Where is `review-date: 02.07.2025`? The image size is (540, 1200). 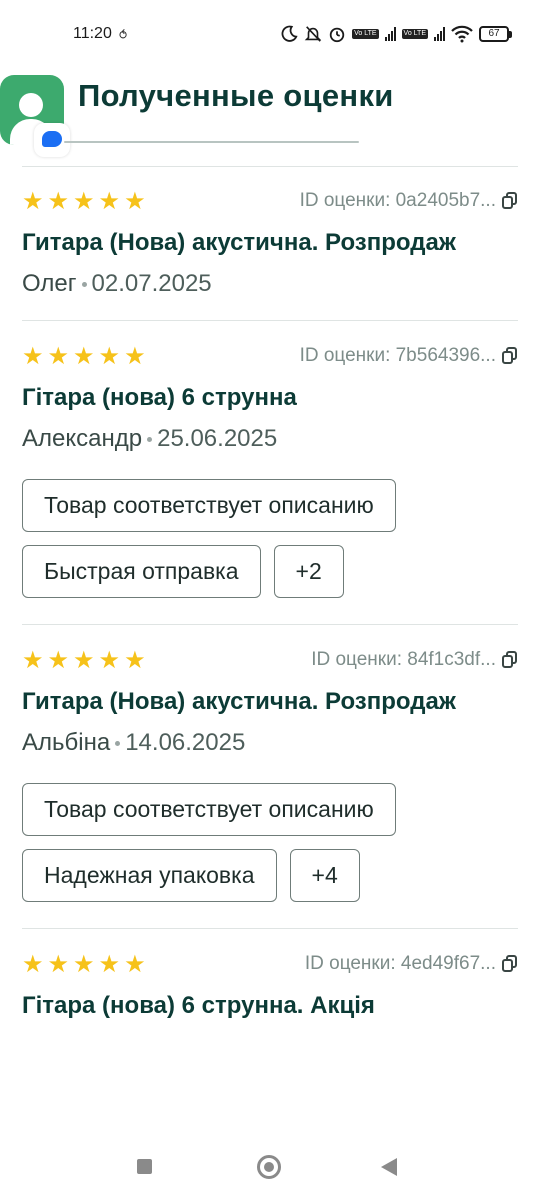 review-date: 02.07.2025 is located at coordinates (151, 283).